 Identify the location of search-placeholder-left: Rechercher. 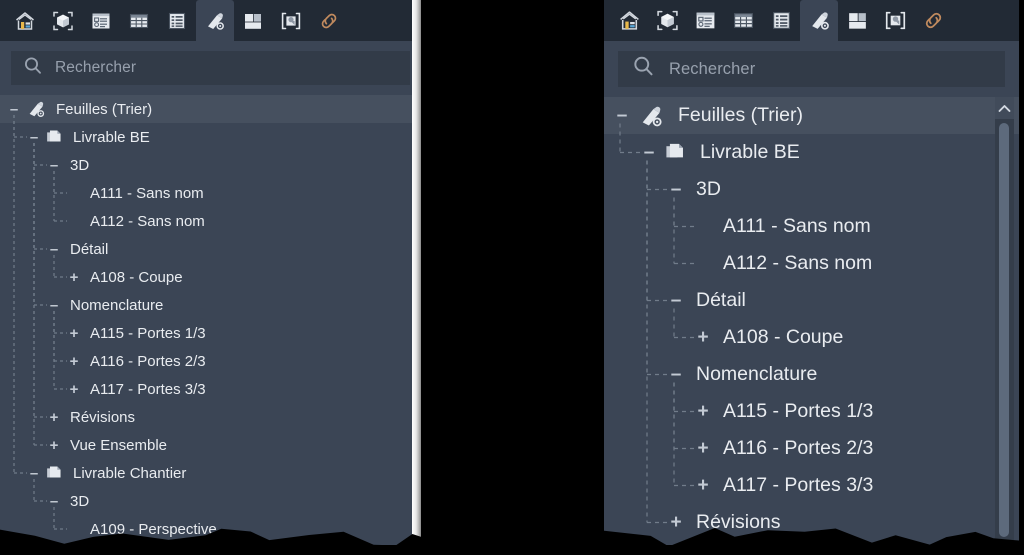
(96, 67).